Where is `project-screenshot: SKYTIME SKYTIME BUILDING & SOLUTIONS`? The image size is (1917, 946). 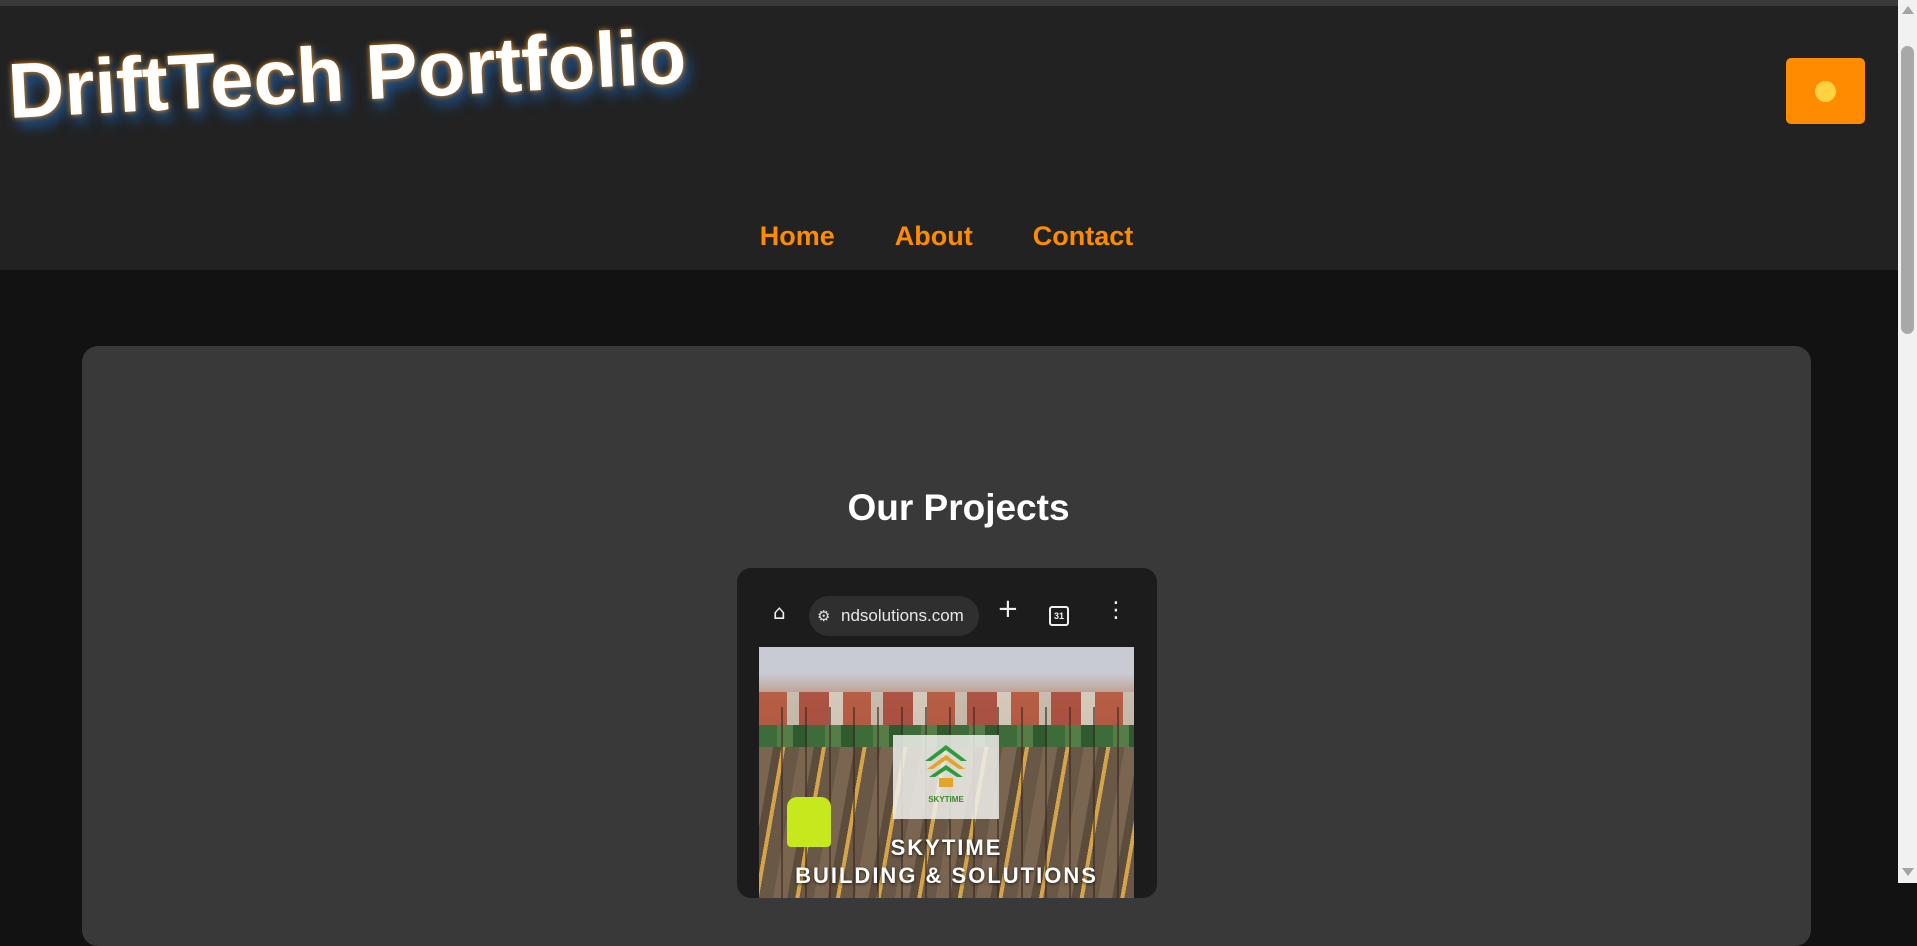 project-screenshot: SKYTIME SKYTIME BUILDING & SOLUTIONS is located at coordinates (946, 772).